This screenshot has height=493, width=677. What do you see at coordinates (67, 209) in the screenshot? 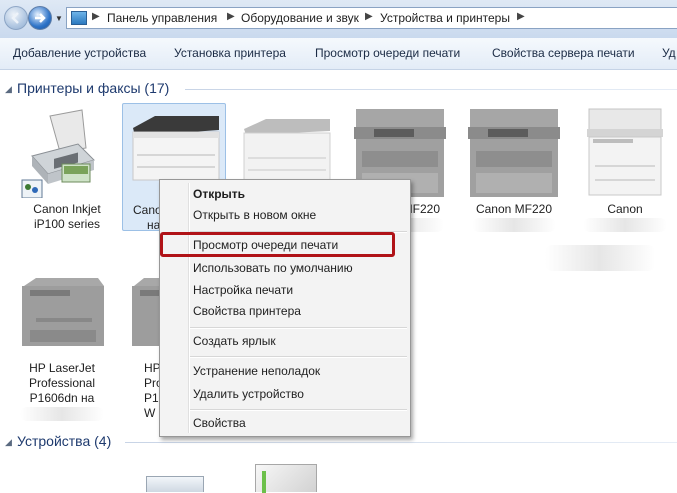
I see `printer-label: Canon Inkjet` at bounding box center [67, 209].